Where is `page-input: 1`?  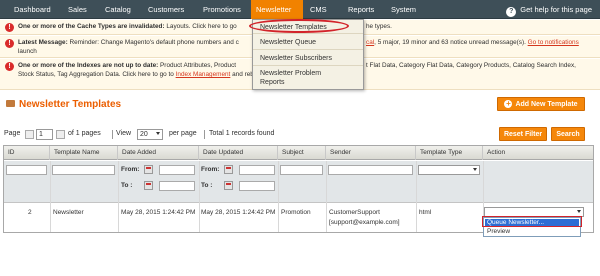
page-input: 1 is located at coordinates (44, 134).